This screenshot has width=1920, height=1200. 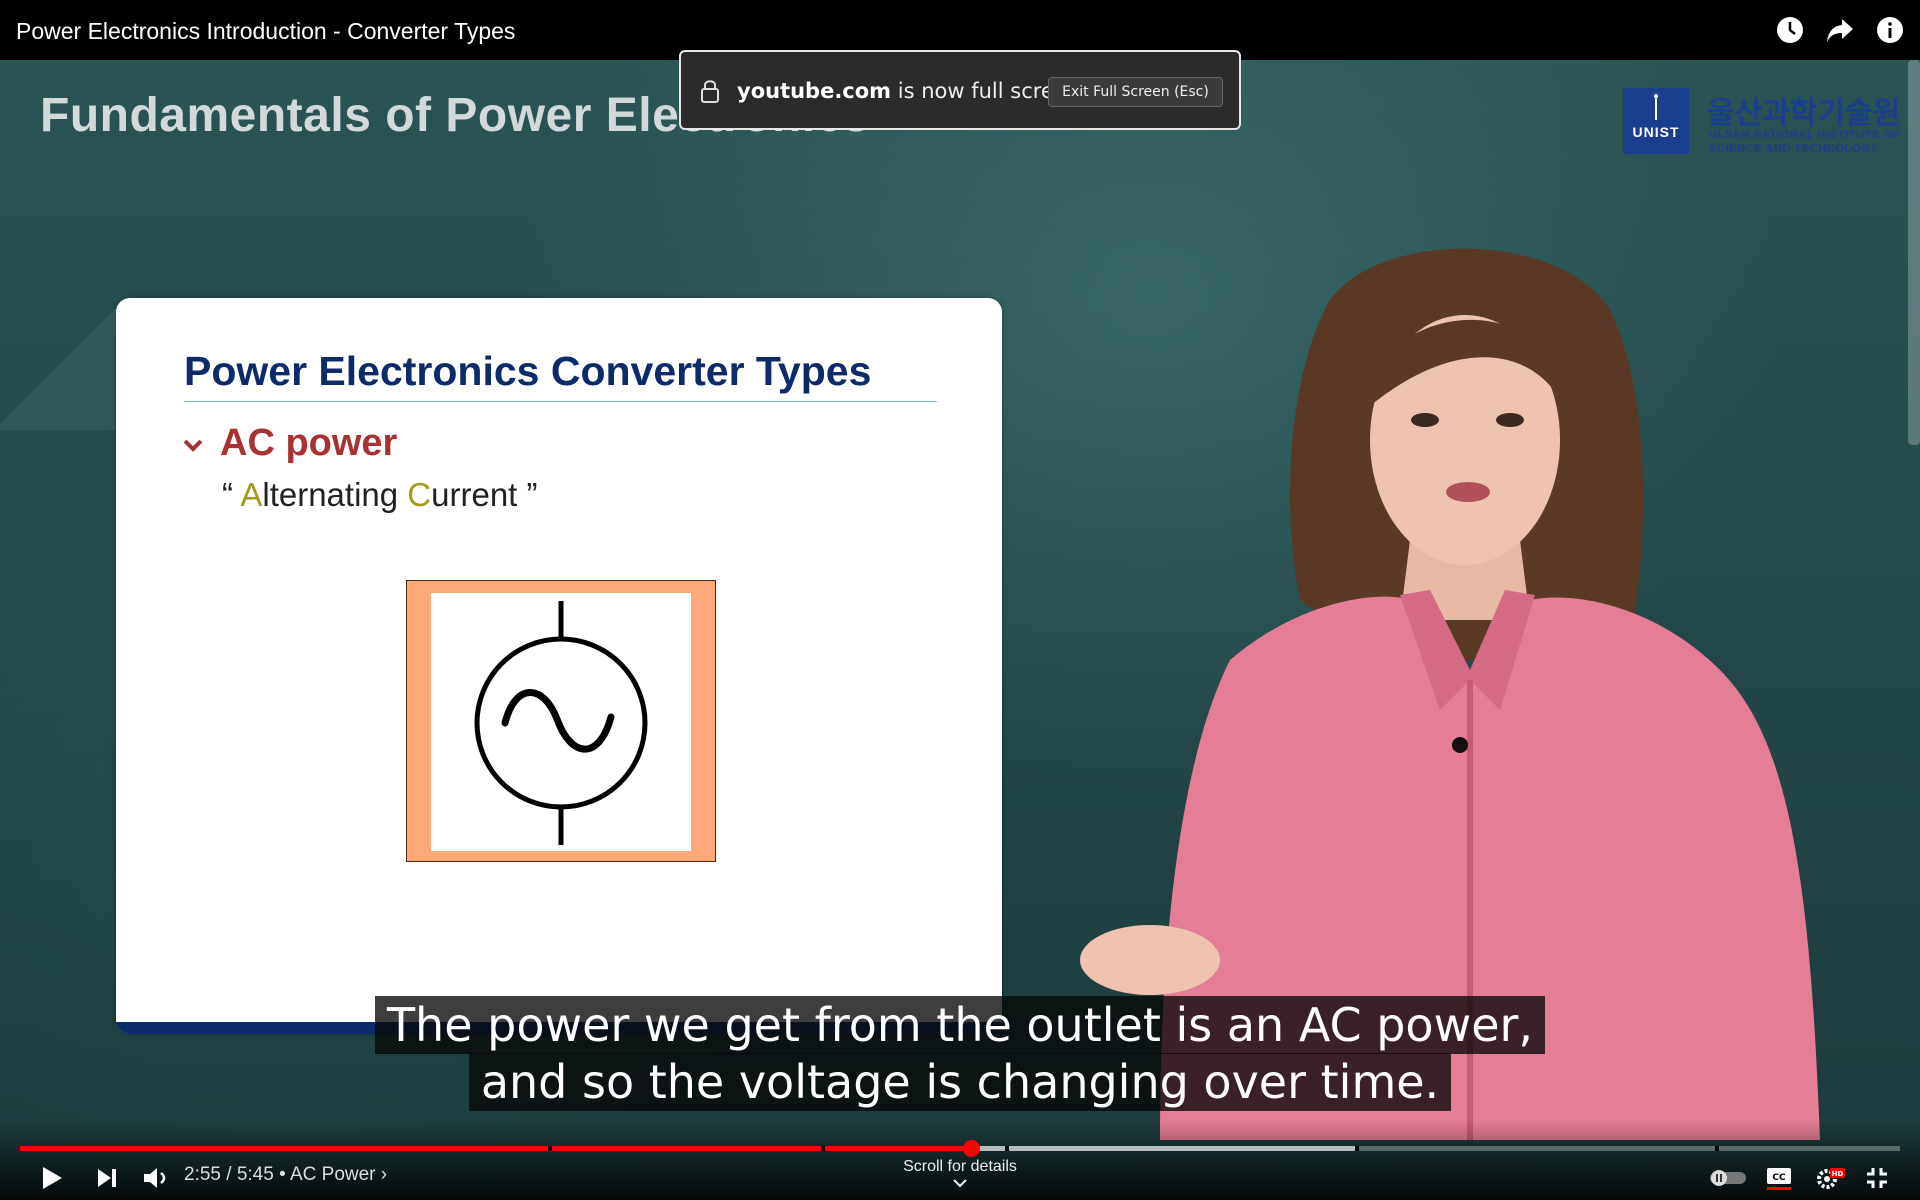 I want to click on logo-pin-icon, so click(x=1656, y=107).